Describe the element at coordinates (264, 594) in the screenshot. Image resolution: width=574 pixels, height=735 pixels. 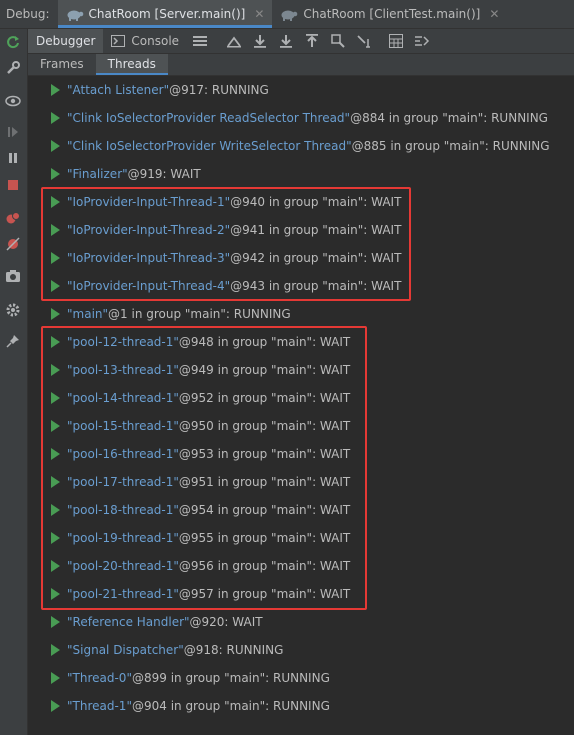
I see `thread-status: @957 in group "main": WAIT` at that location.